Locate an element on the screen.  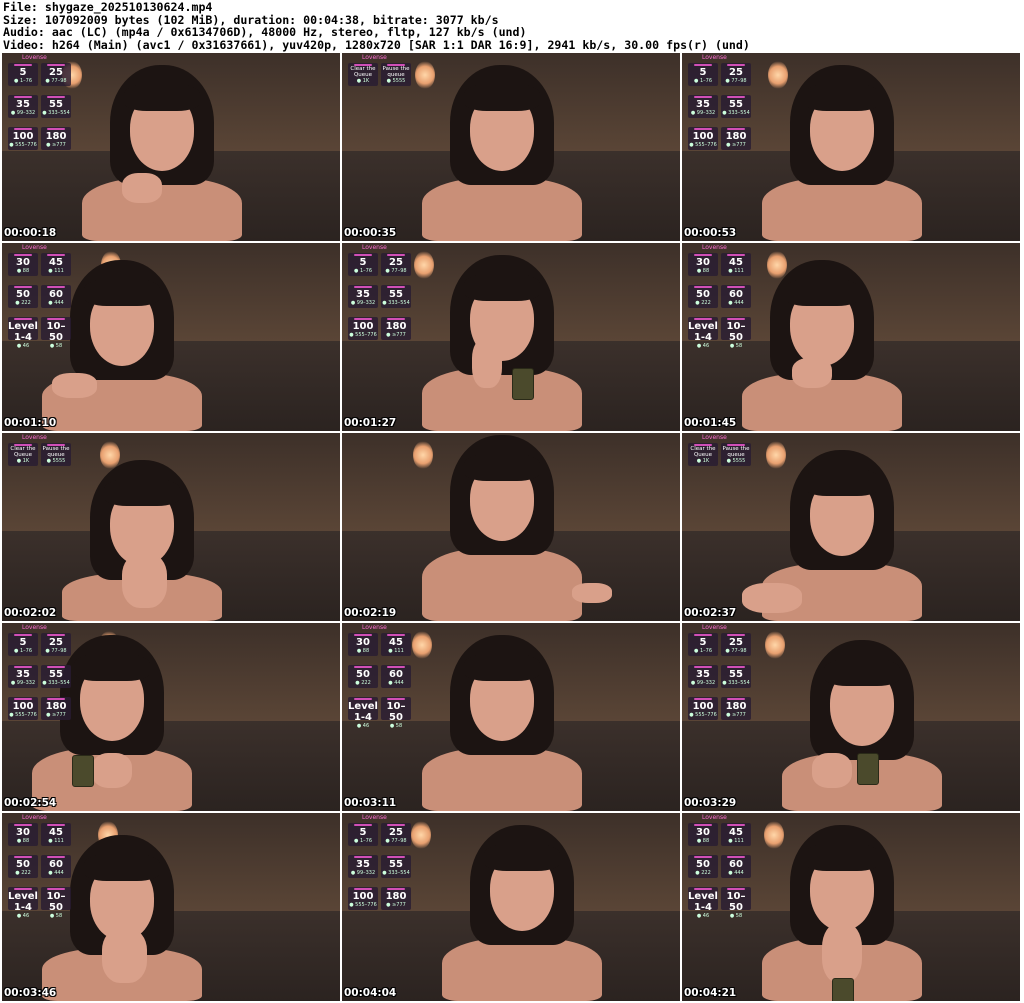
tip-menu-tile: 180 ● ≥777 is located at coordinates (396, 898).